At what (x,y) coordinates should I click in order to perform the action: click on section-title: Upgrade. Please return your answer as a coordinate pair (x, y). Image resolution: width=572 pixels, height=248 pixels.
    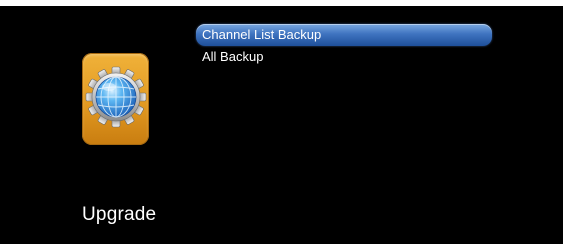
    Looking at the image, I should click on (119, 214).